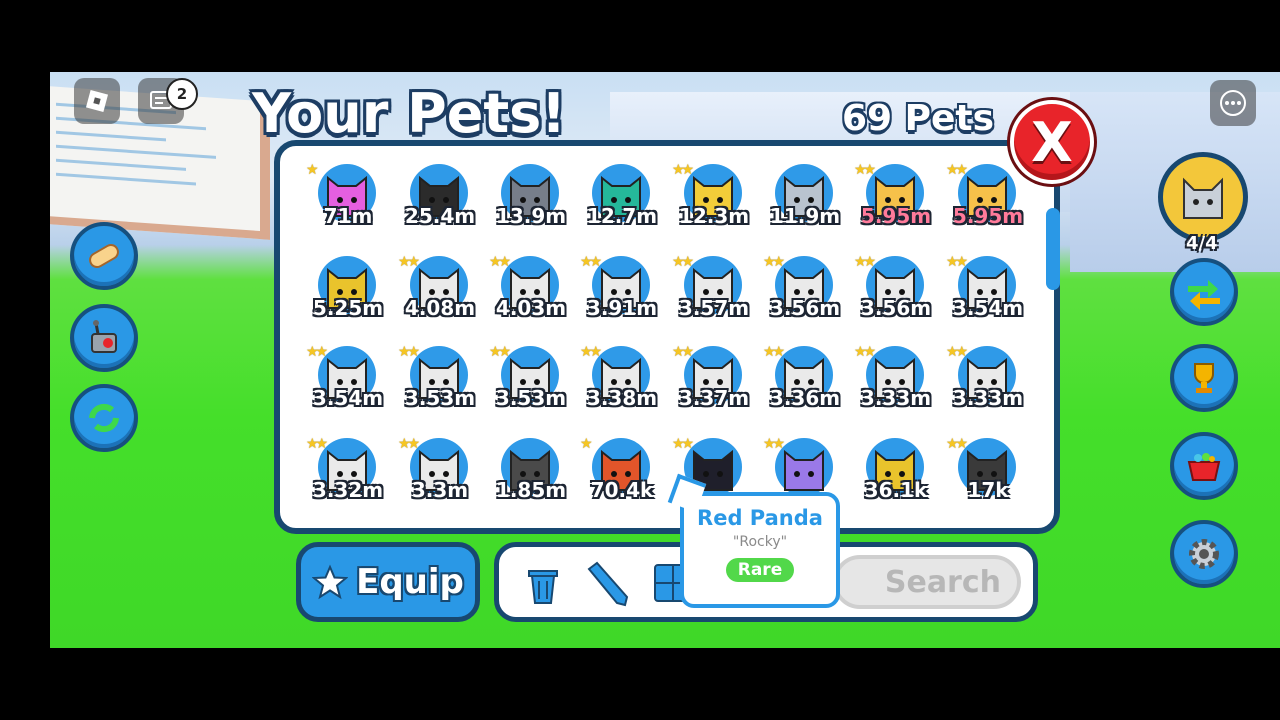  I want to click on pet-slot: ★ 71m, so click(348, 202).